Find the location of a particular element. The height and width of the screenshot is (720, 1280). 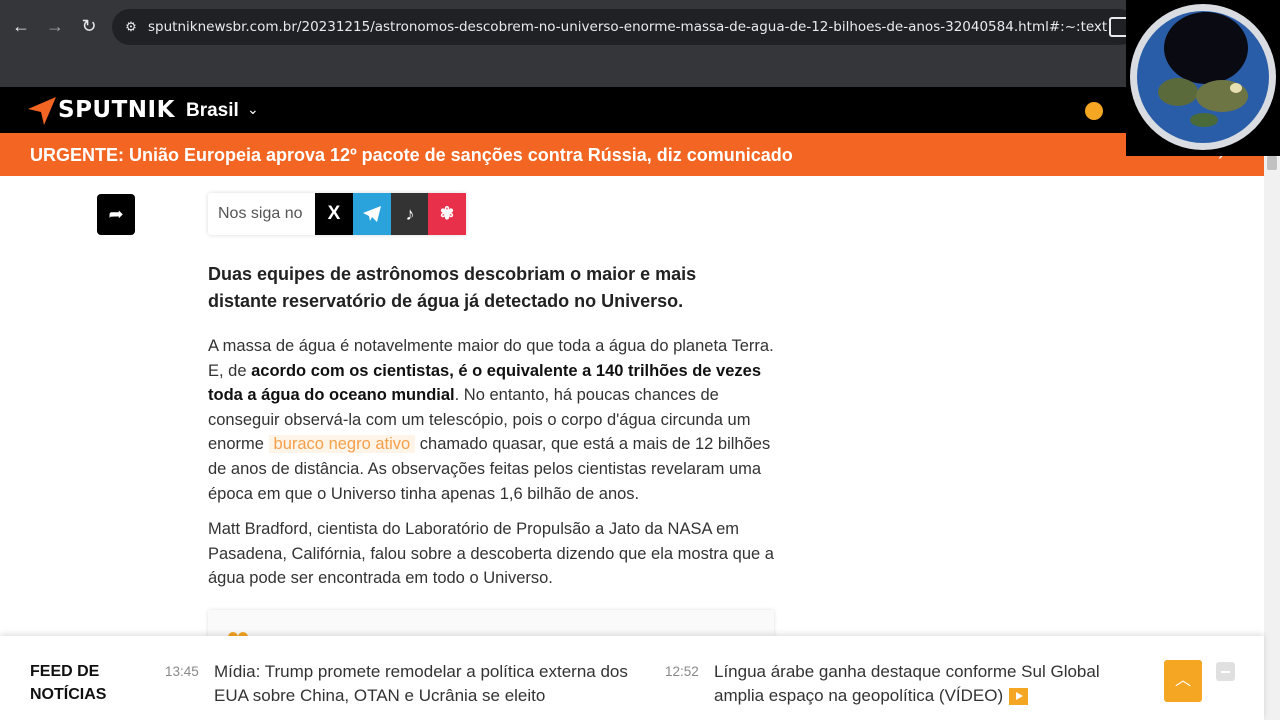

feed-title: FEED DE NOTÍCIAS is located at coordinates (68, 683).